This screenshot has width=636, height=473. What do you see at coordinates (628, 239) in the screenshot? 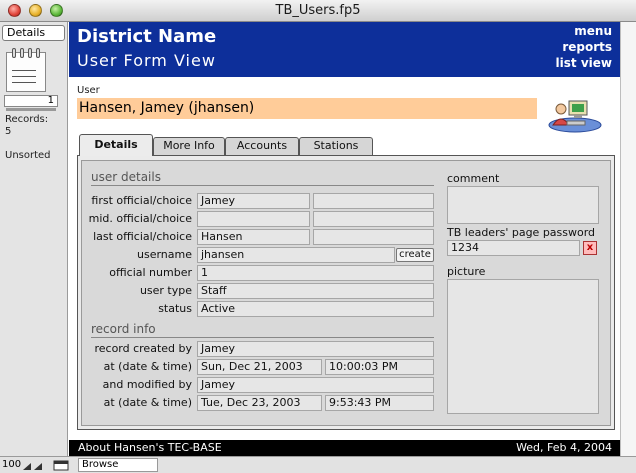
I see `vertical-scrollbar` at bounding box center [628, 239].